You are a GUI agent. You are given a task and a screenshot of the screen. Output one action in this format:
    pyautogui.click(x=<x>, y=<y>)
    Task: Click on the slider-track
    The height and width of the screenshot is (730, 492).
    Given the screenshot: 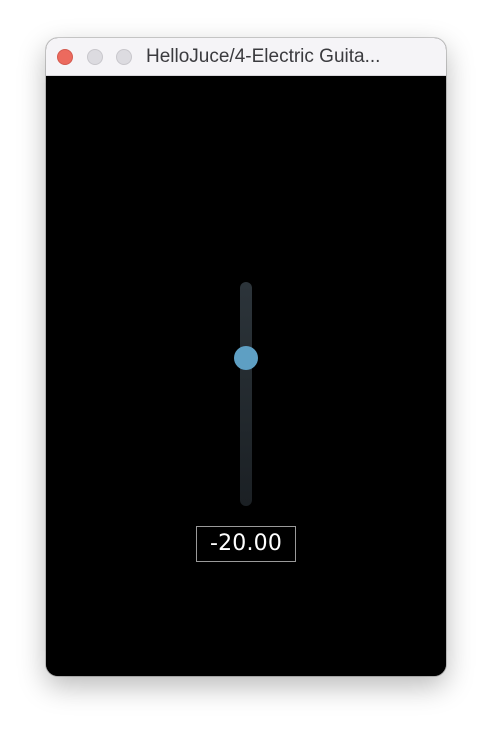 What is the action you would take?
    pyautogui.click(x=246, y=394)
    